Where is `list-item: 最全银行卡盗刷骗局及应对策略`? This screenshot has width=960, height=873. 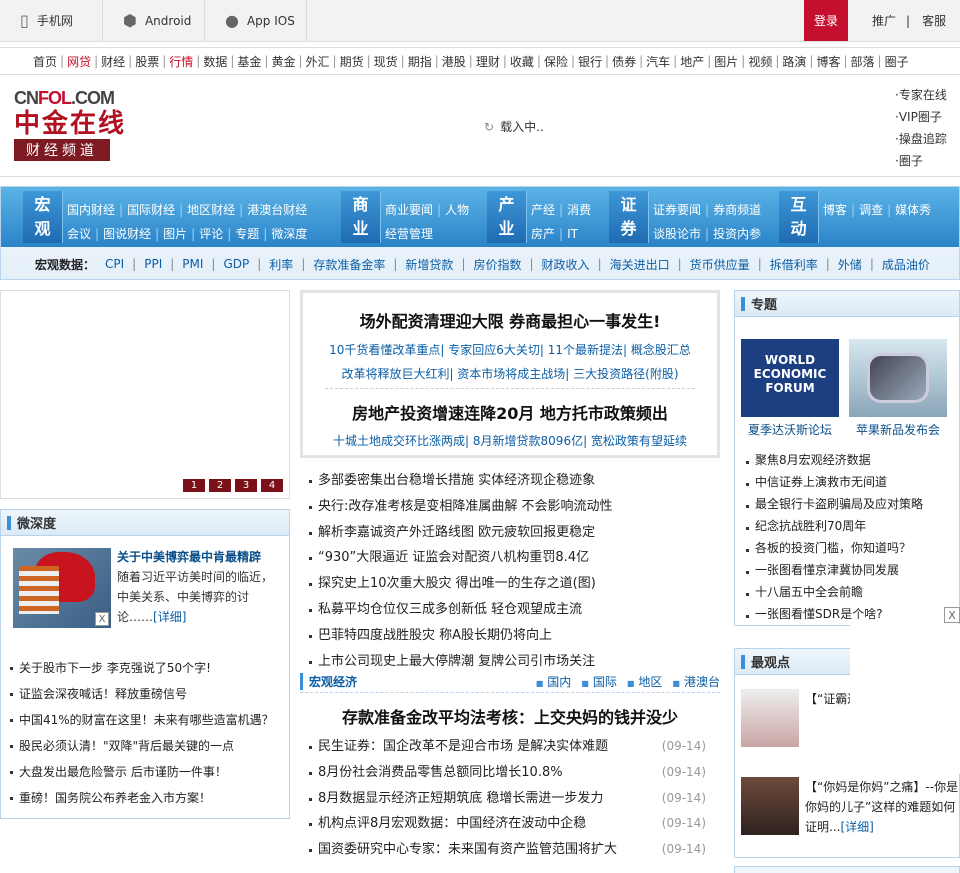
list-item: 最全银行卡盗刷骗局及应对策略 is located at coordinates (851, 504).